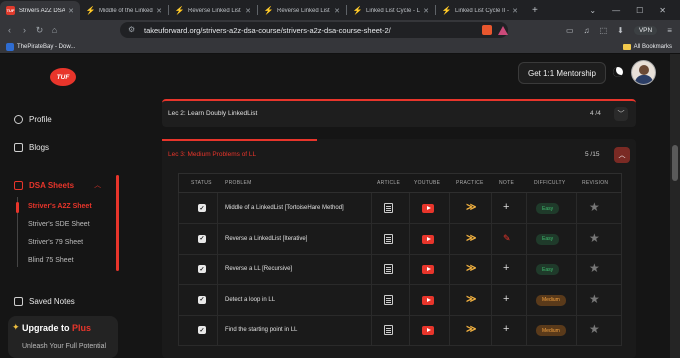 This screenshot has height=358, width=680. I want to click on site-logo: TUF, so click(63, 77).